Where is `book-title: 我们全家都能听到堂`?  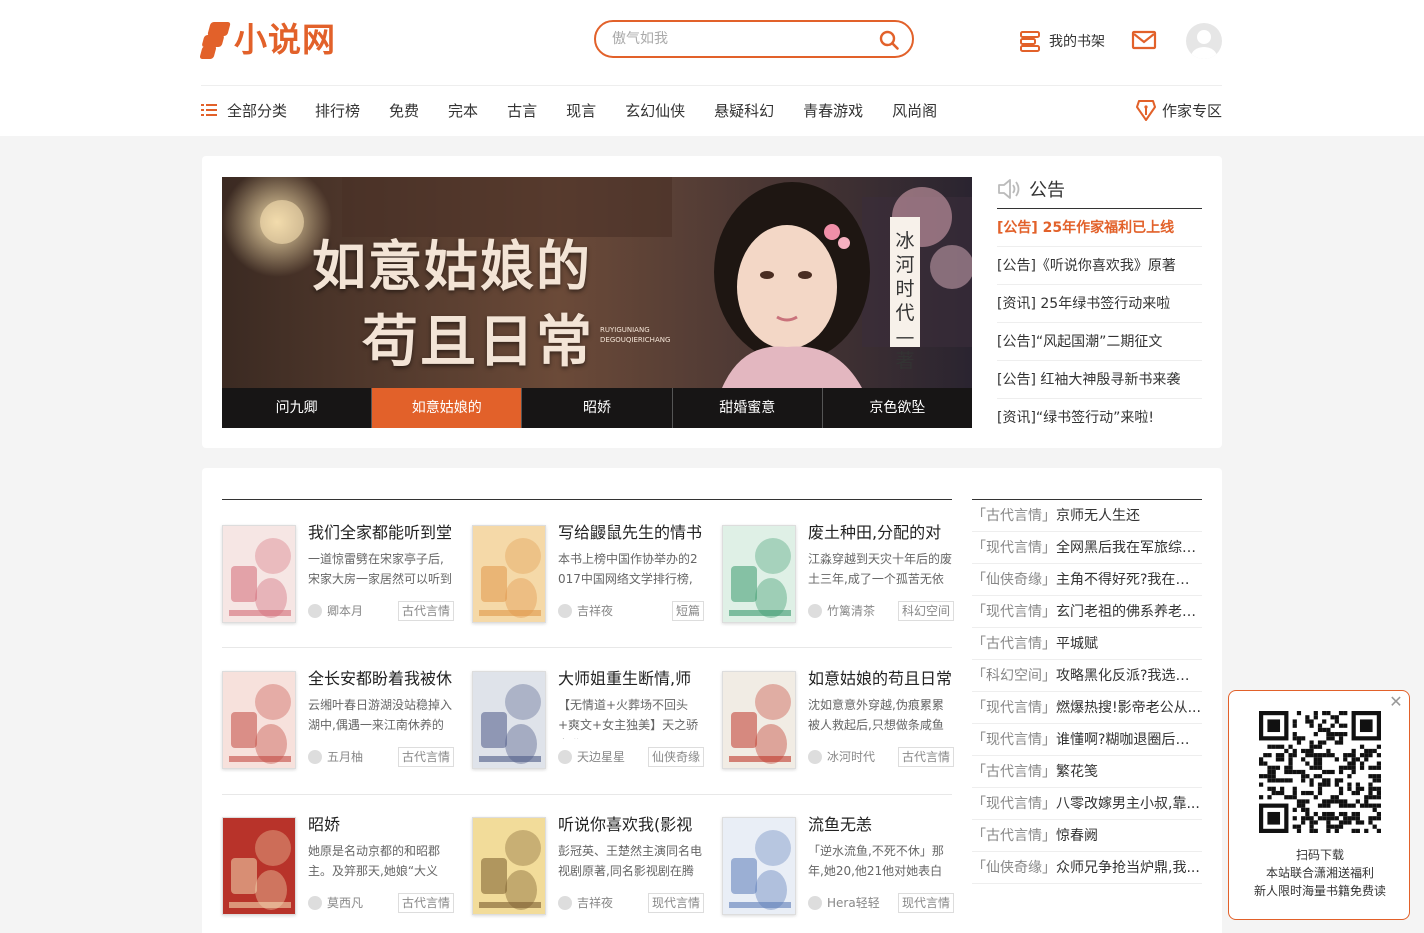
book-title: 我们全家都能听到堂 is located at coordinates (381, 533).